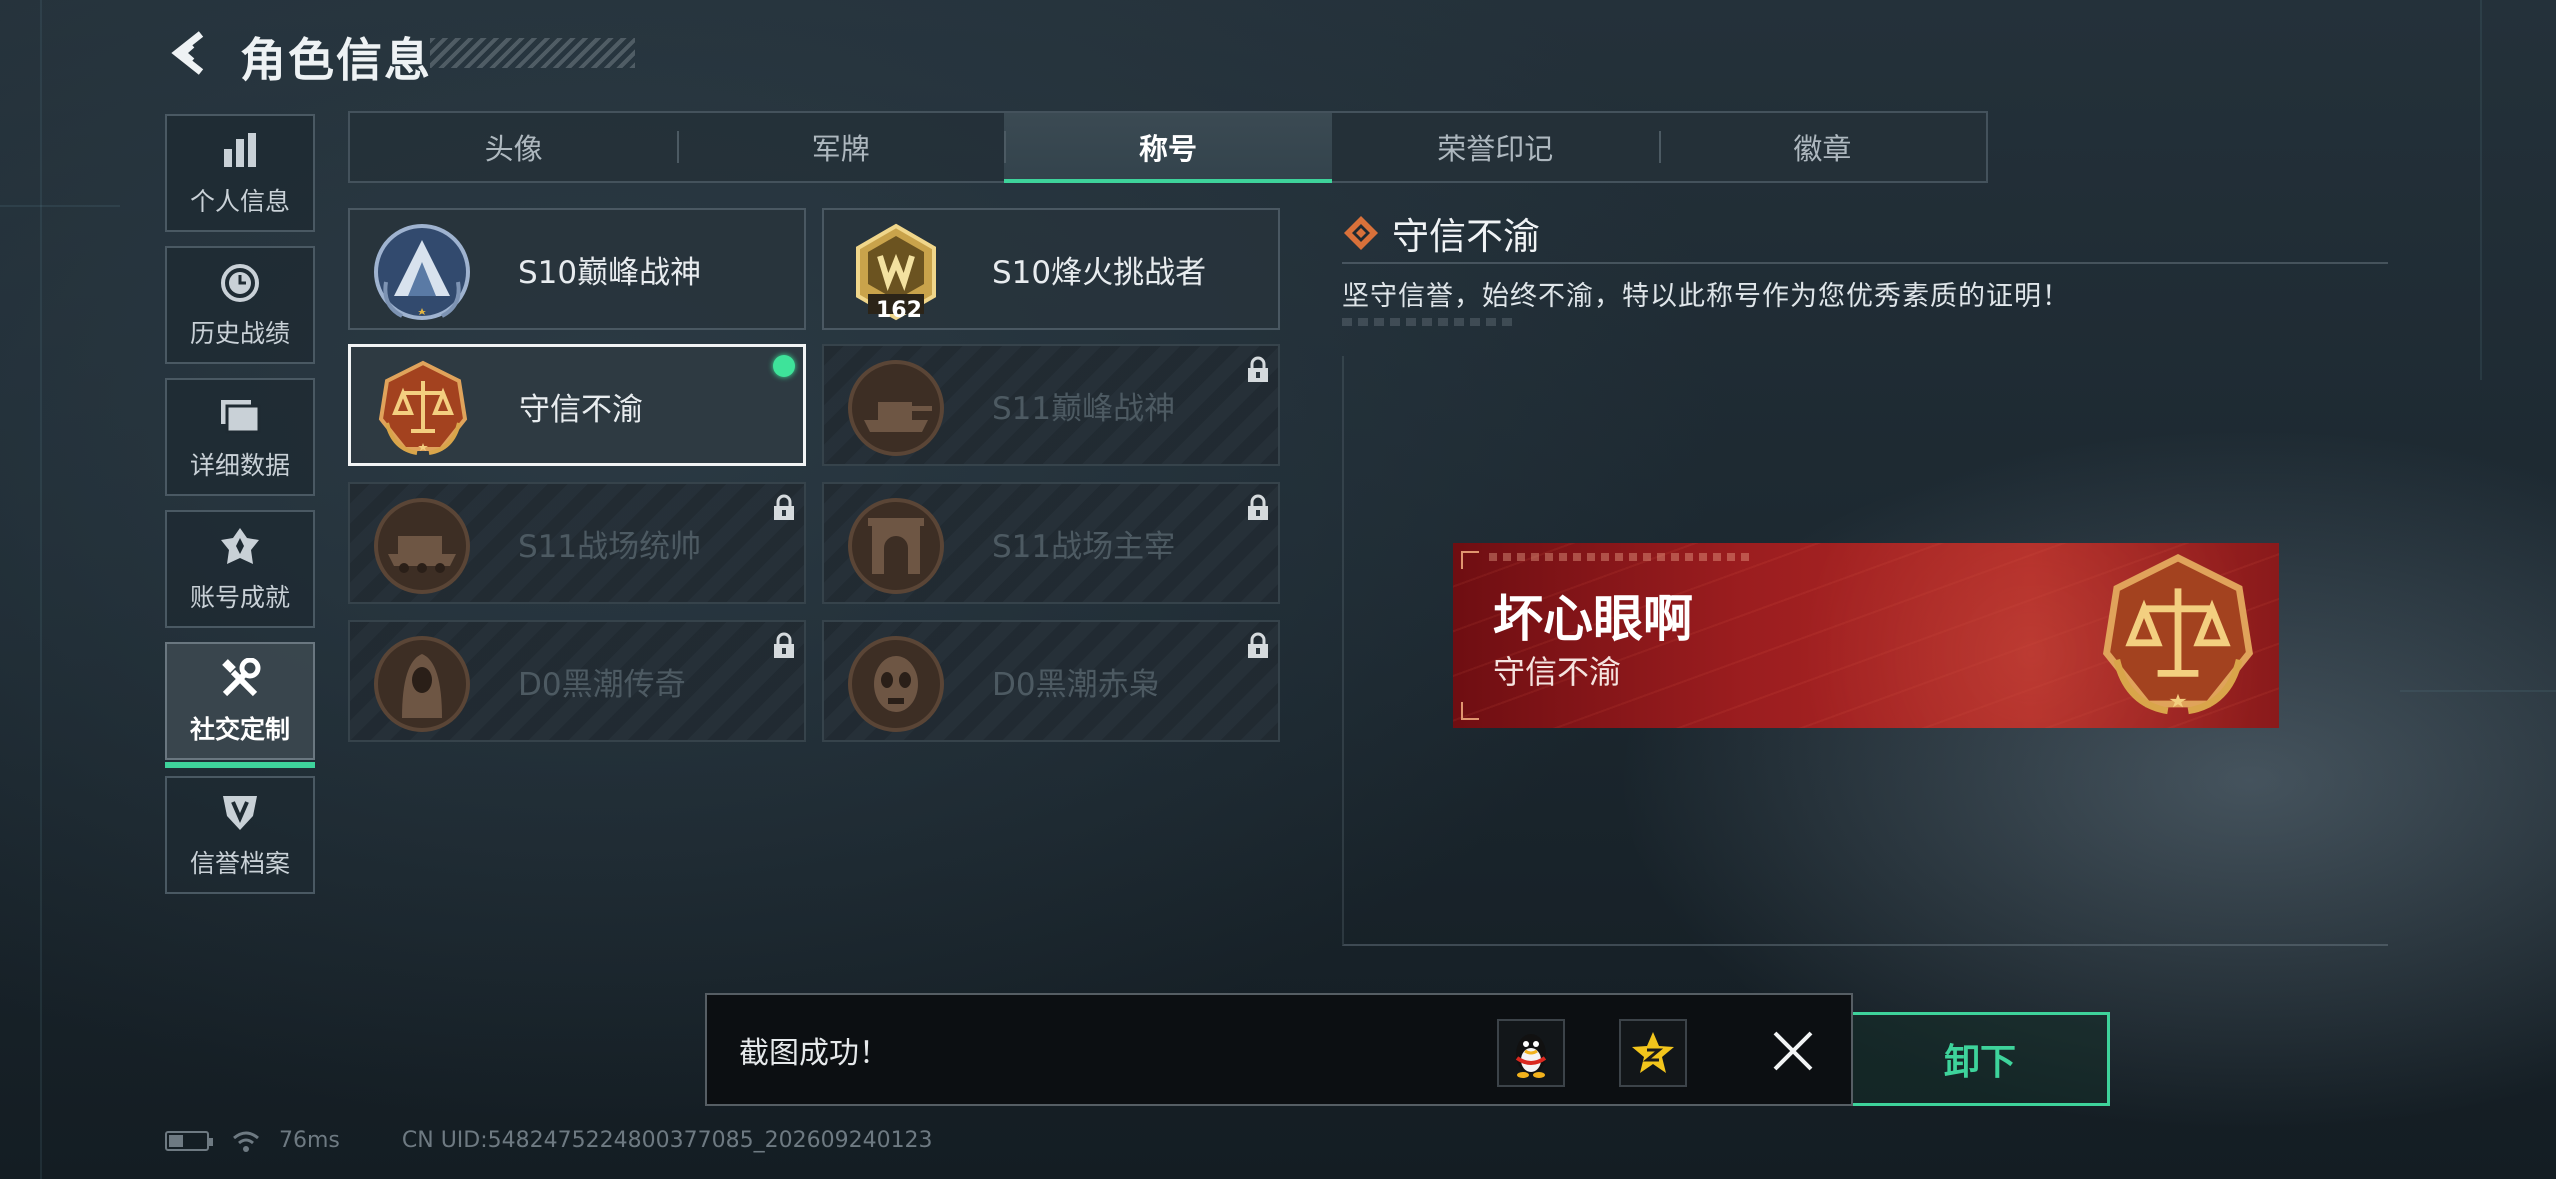  Describe the element at coordinates (1822, 147) in the screenshot. I see `tab-badge: 徽章` at that location.